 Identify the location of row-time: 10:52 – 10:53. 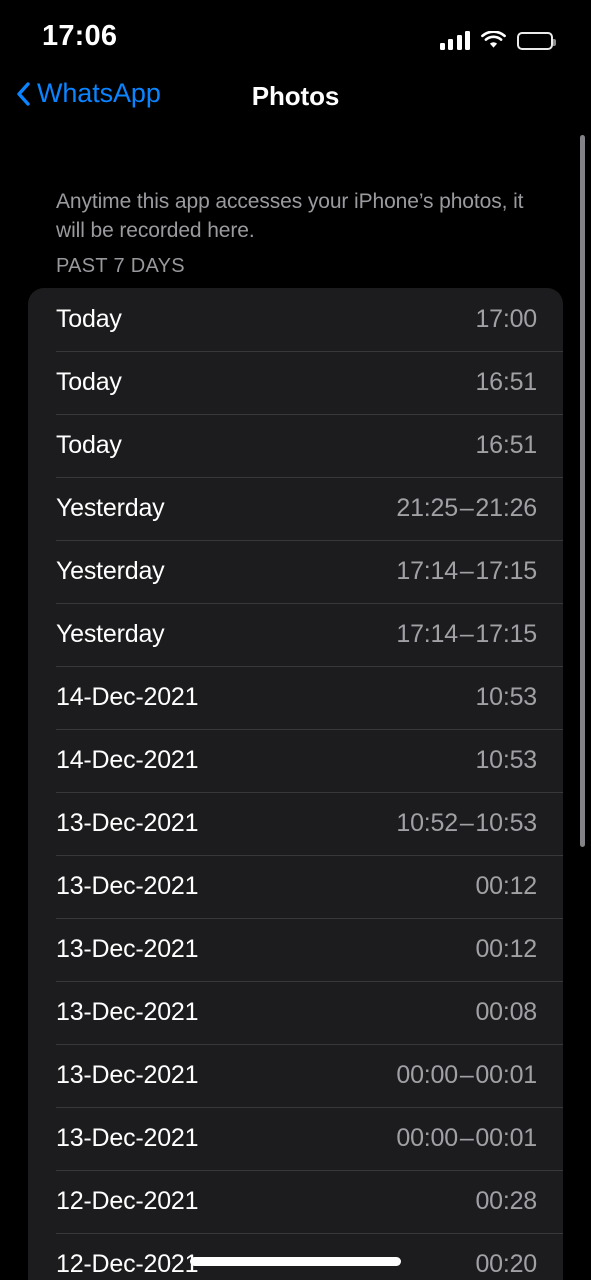
(466, 823).